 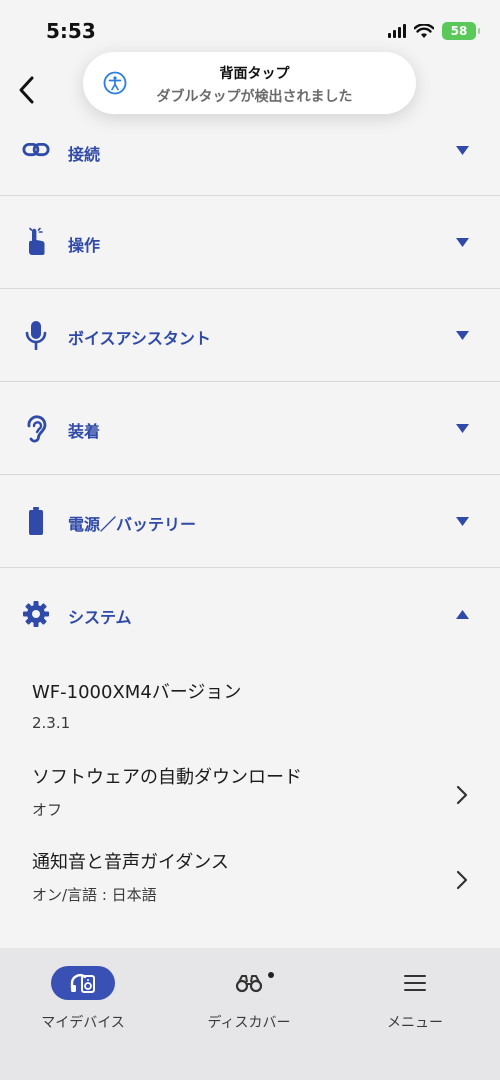 What do you see at coordinates (36, 428) in the screenshot?
I see `ear-icon` at bounding box center [36, 428].